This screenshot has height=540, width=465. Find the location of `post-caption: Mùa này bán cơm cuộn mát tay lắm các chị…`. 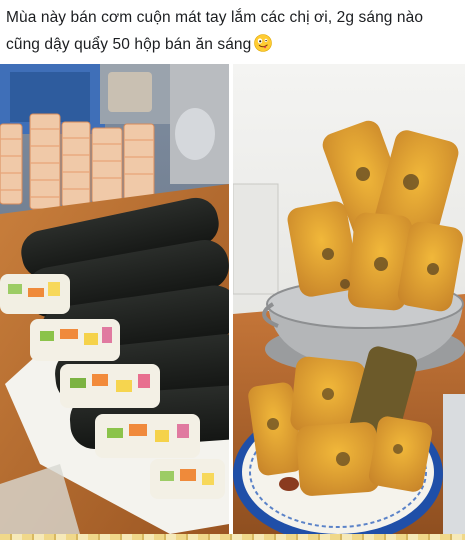

post-caption: Mùa này bán cơm cuộn mát tay lắm các chị… is located at coordinates (233, 31).